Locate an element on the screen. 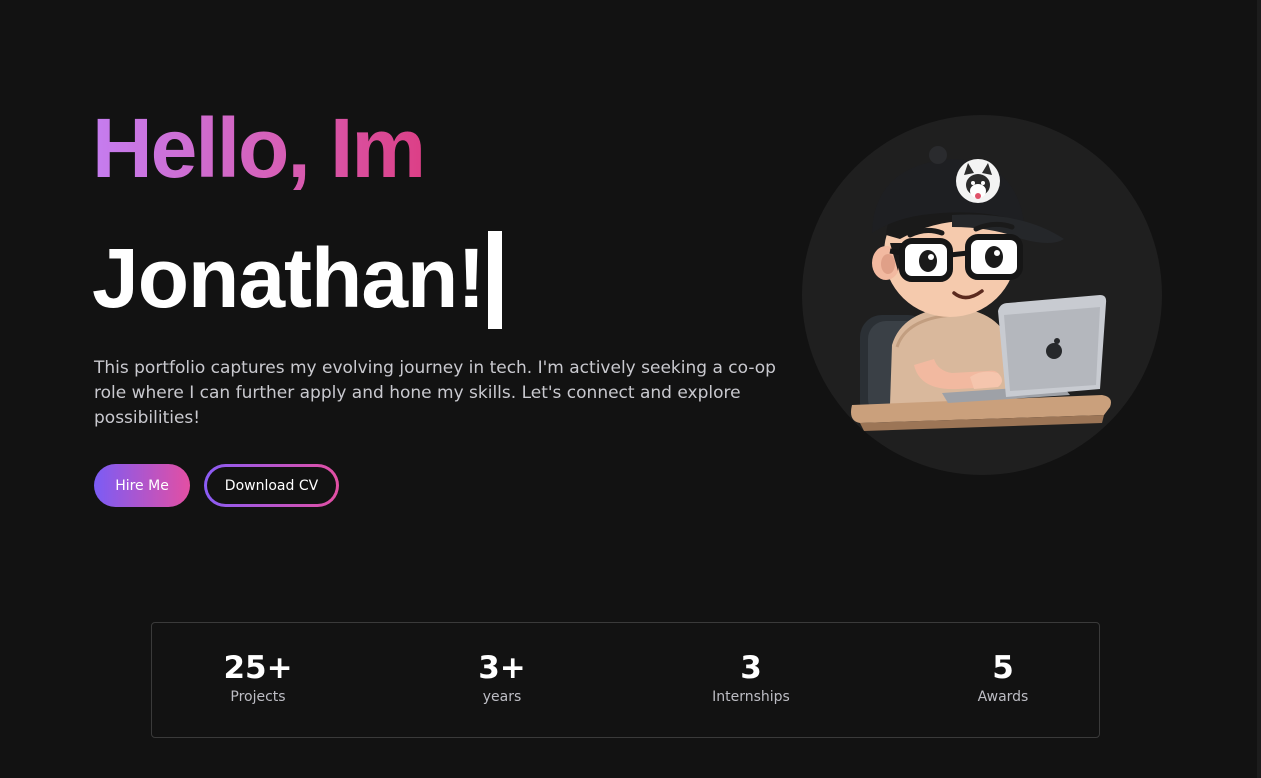 The image size is (1261, 778). stat-awards: 5 Awards is located at coordinates (1003, 677).